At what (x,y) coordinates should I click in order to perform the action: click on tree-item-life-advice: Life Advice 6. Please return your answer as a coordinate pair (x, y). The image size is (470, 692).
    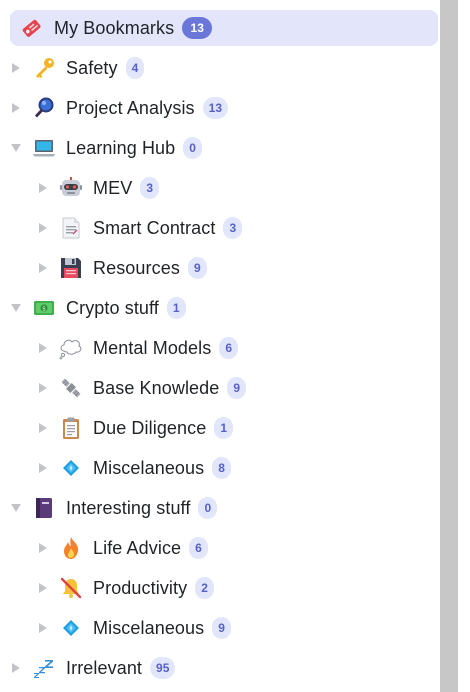
    Looking at the image, I should click on (220, 548).